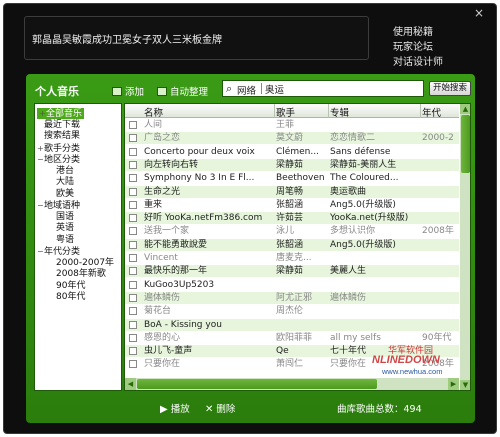  Describe the element at coordinates (292, 285) in the screenshot. I see `table-row: KuGoo3Up5203` at that location.